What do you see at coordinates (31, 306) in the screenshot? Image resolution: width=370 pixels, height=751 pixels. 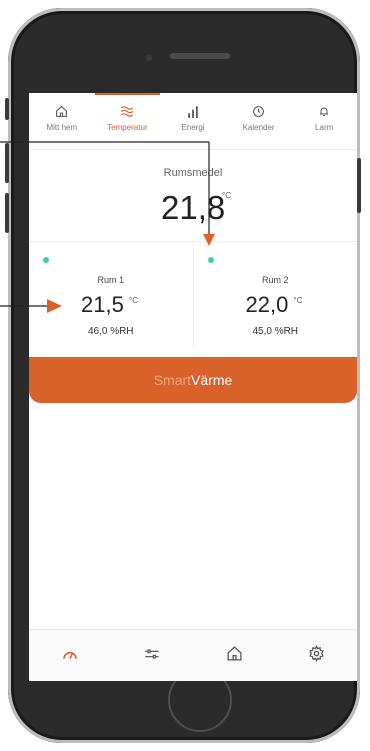 I see `arrow-to-room-1-temp` at bounding box center [31, 306].